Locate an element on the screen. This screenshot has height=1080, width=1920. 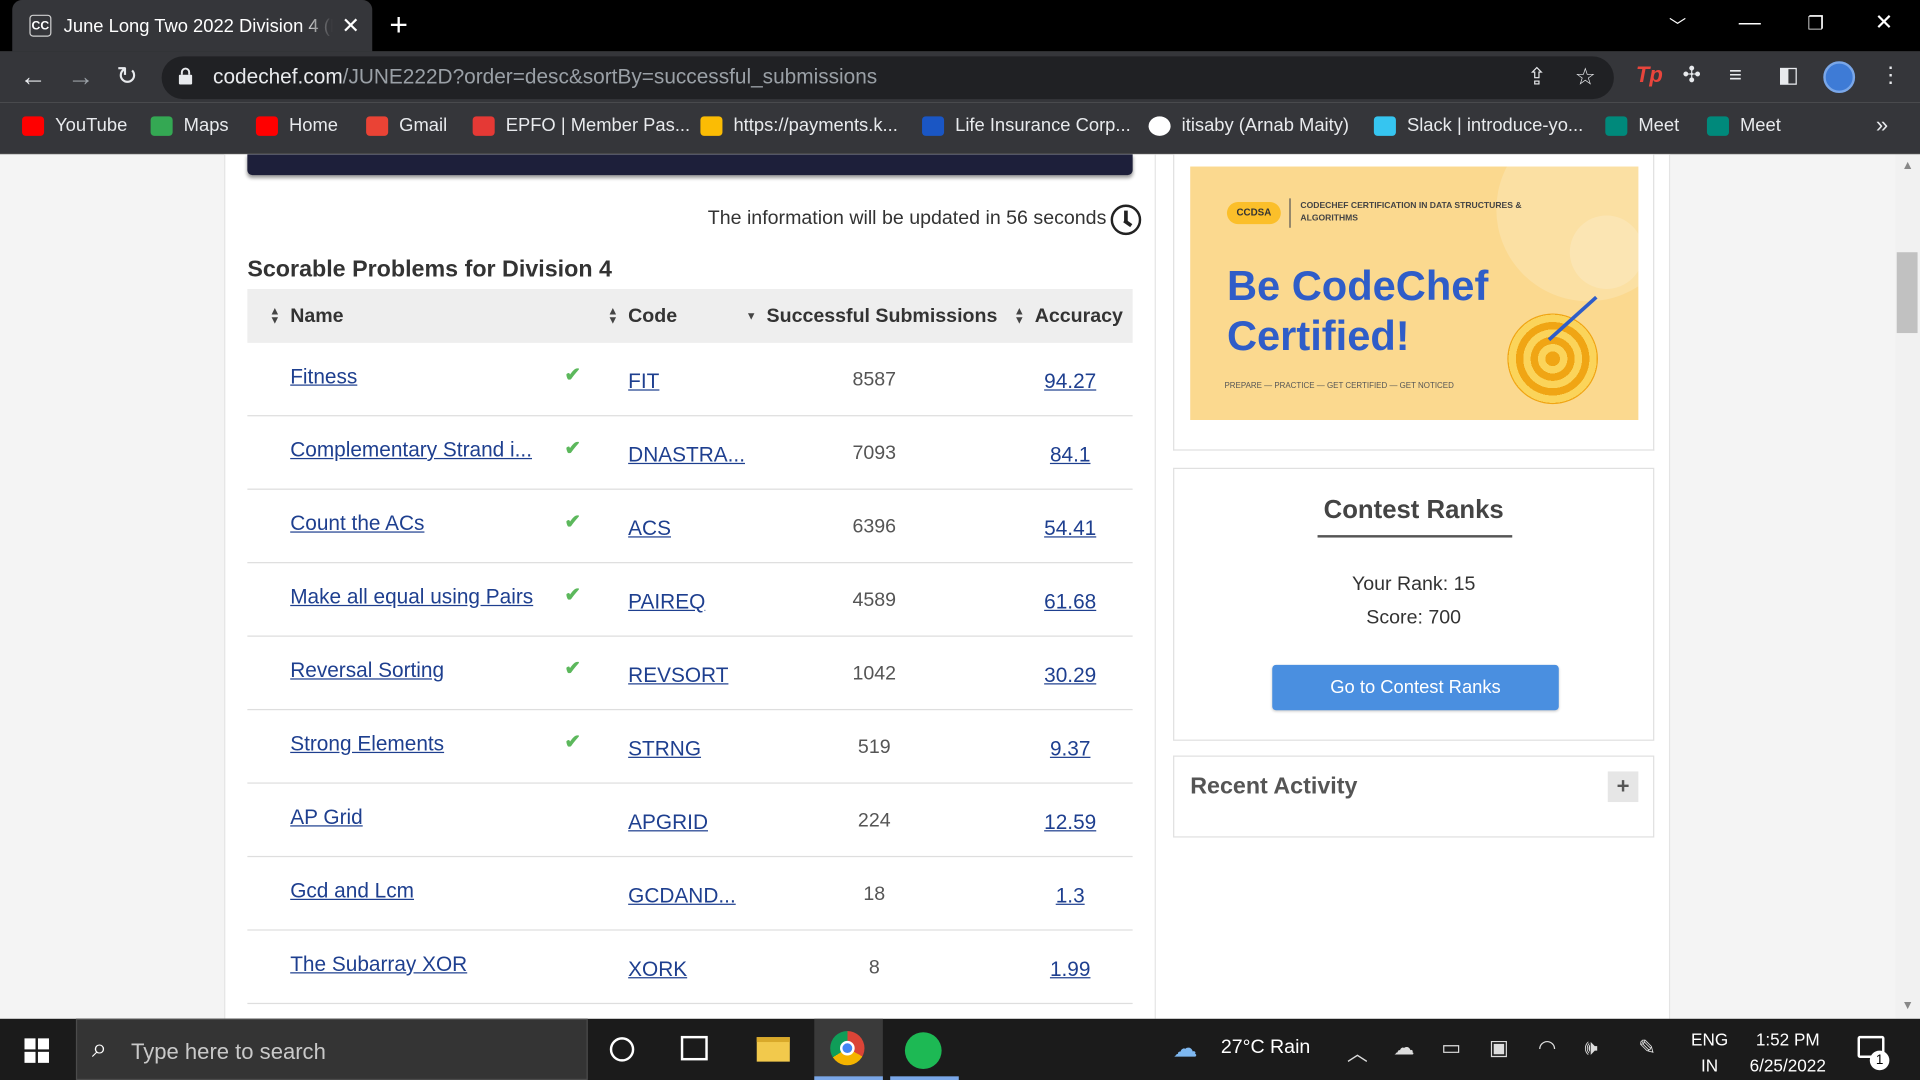
show-hidden-icons: ︿ is located at coordinates (1357, 1051).